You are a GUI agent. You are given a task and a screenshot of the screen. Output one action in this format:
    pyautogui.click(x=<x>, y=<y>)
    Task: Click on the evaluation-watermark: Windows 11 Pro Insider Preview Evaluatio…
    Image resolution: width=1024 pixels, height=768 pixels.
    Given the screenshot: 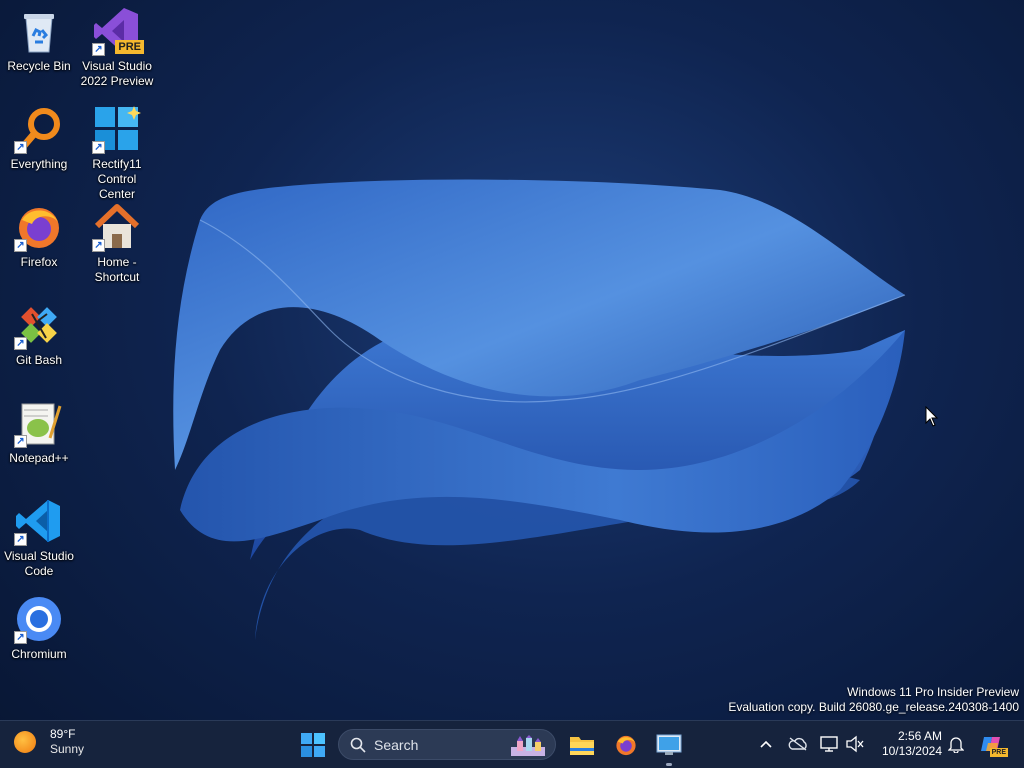 What is the action you would take?
    pyautogui.click(x=873, y=700)
    